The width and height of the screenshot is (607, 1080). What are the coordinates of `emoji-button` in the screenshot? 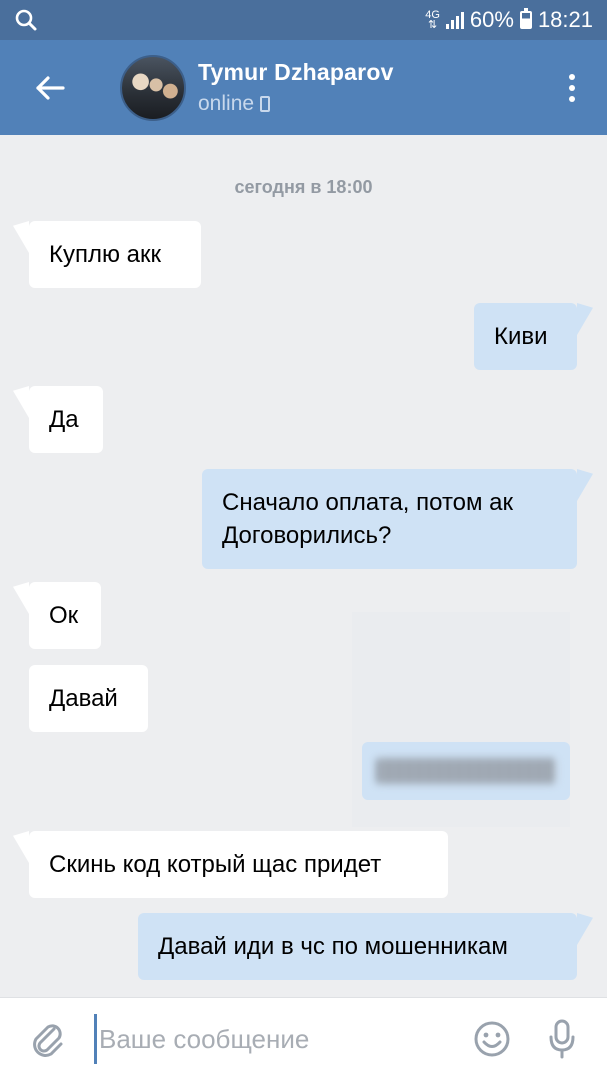 It's located at (492, 1039).